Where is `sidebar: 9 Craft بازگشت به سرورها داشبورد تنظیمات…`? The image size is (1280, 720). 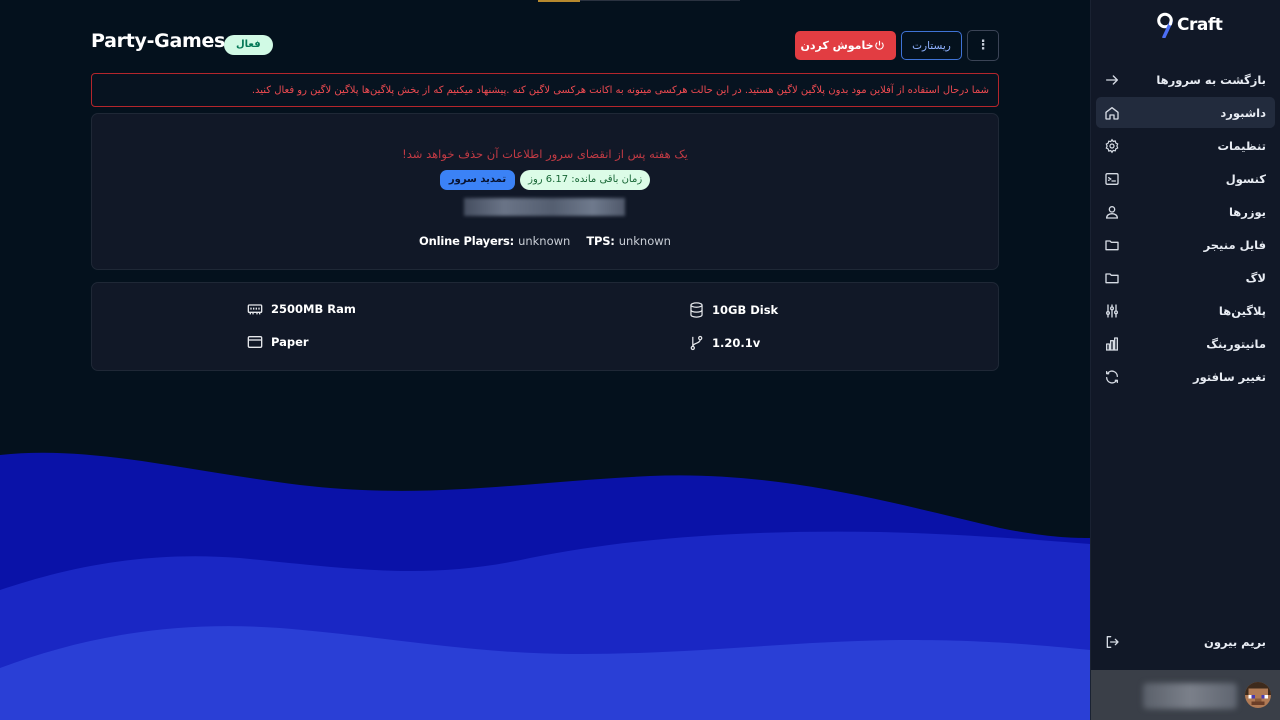 sidebar: 9 Craft بازگشت به سرورها داشبورد تنظیمات… is located at coordinates (1185, 360).